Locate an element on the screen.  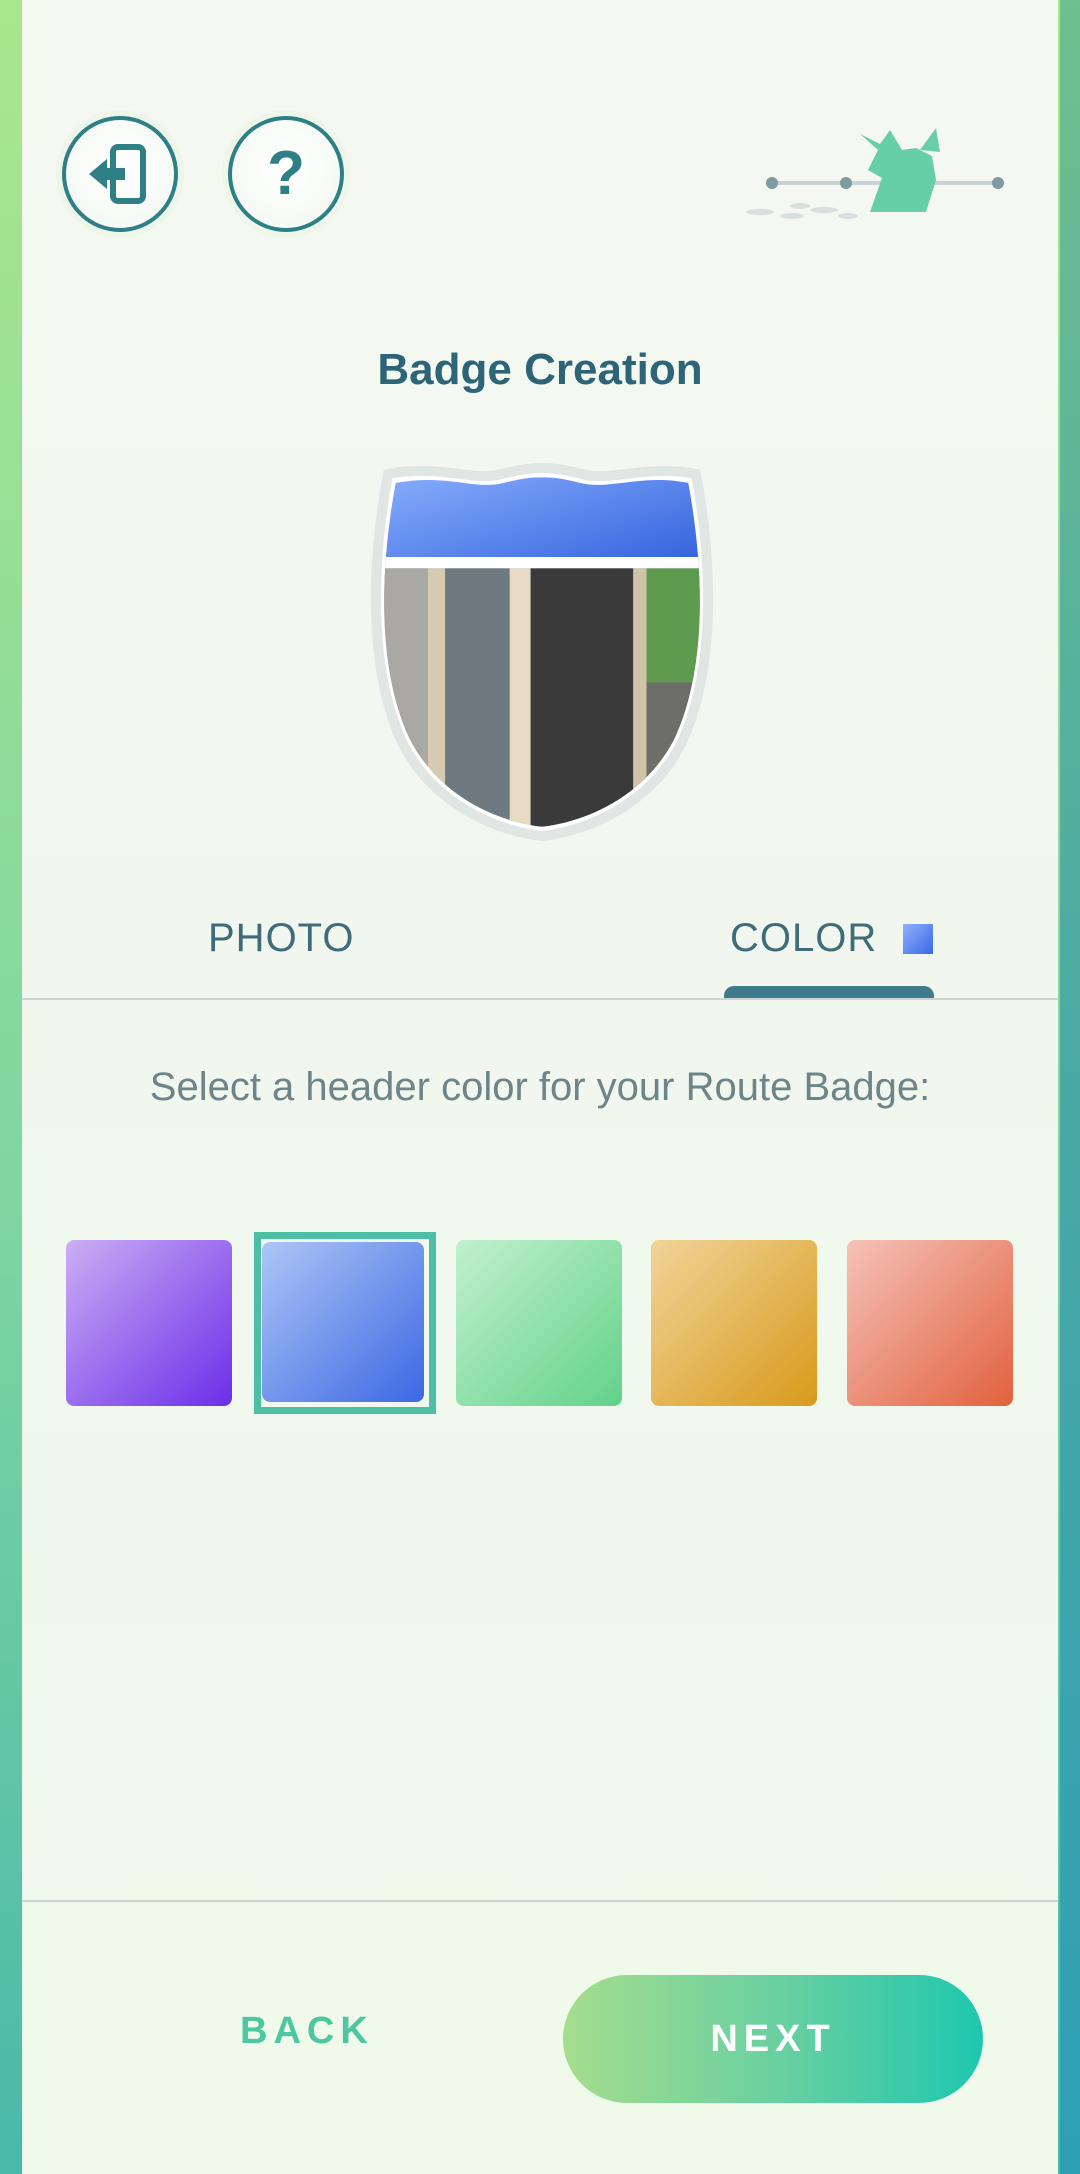
tab-color: COLOR is located at coordinates (832, 938).